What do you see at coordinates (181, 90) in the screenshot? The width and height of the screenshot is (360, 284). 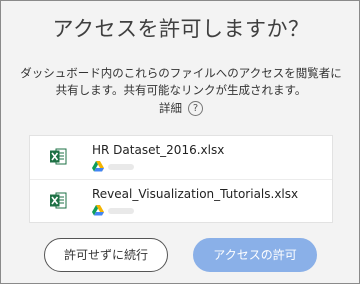 I see `description-line-2: 共有します。共有可能なリンクが生成されます。` at bounding box center [181, 90].